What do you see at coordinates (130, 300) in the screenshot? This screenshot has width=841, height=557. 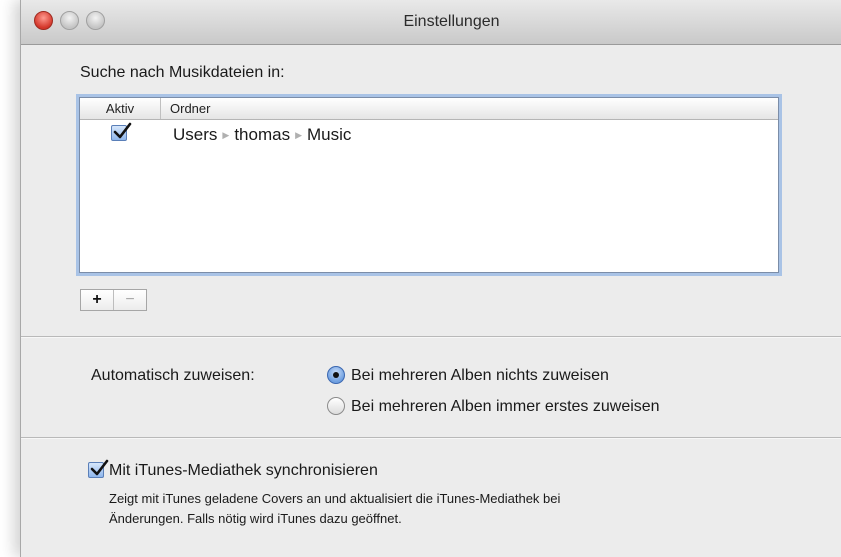 I see `remove-folder-button: −` at bounding box center [130, 300].